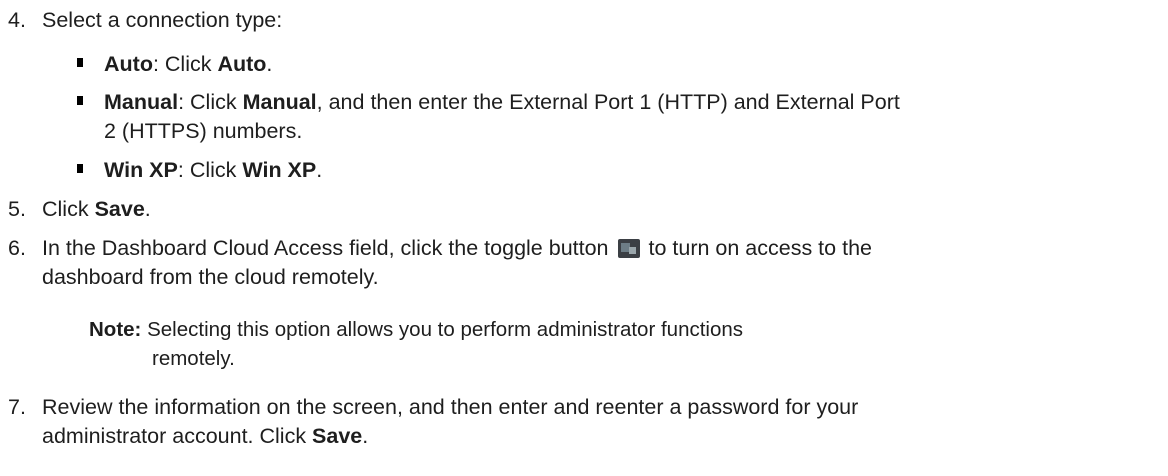 This screenshot has width=1168, height=476. What do you see at coordinates (279, 170) in the screenshot?
I see `option-action: Win XP` at bounding box center [279, 170].